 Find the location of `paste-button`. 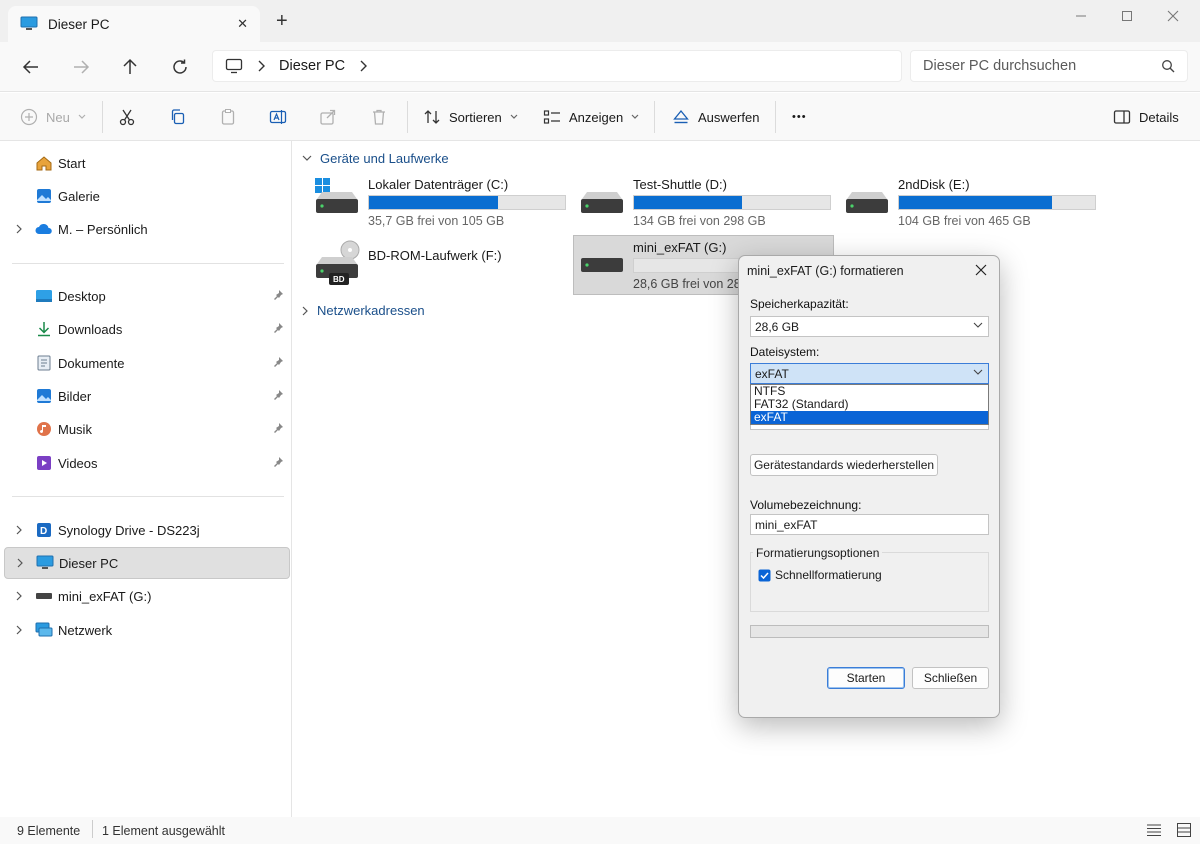

paste-button is located at coordinates (228, 117).